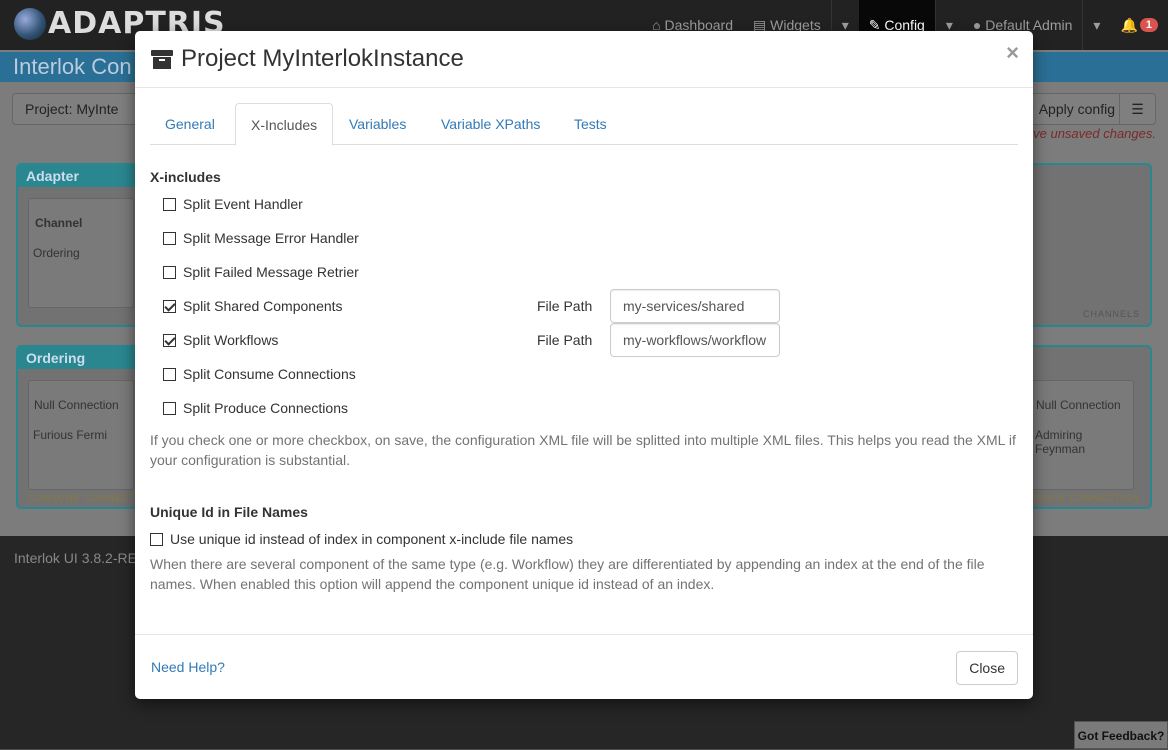 This screenshot has height=750, width=1168. Describe the element at coordinates (1148, 25) in the screenshot. I see `notification-badge: 1` at that location.